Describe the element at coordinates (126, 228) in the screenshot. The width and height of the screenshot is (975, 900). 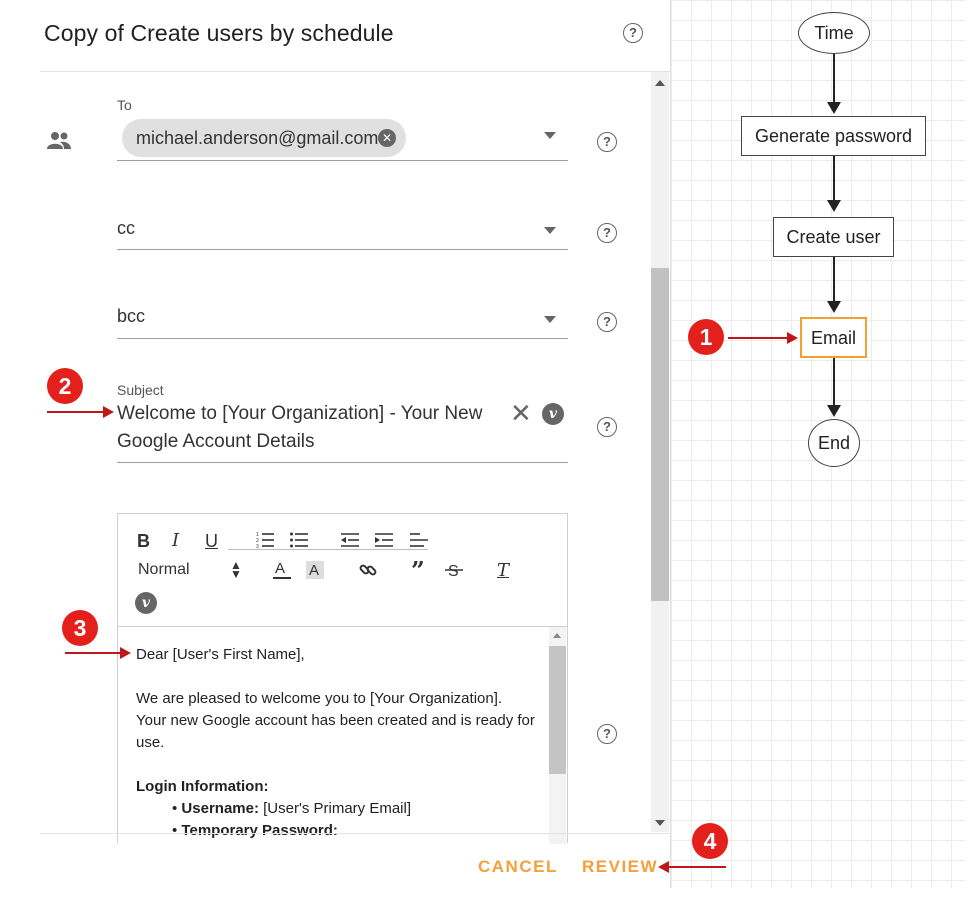
I see `cc-field: cc` at that location.